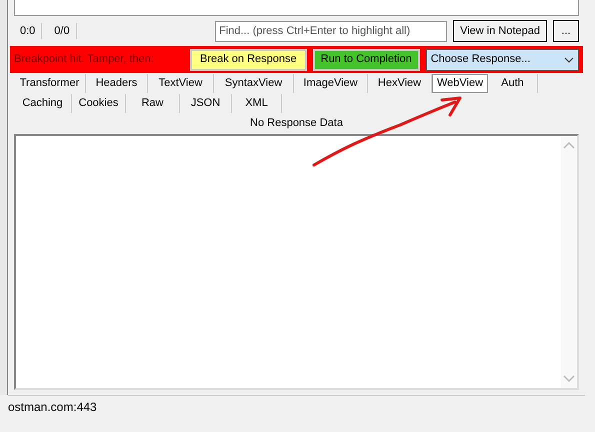  What do you see at coordinates (513, 83) in the screenshot?
I see `tab: Auth` at bounding box center [513, 83].